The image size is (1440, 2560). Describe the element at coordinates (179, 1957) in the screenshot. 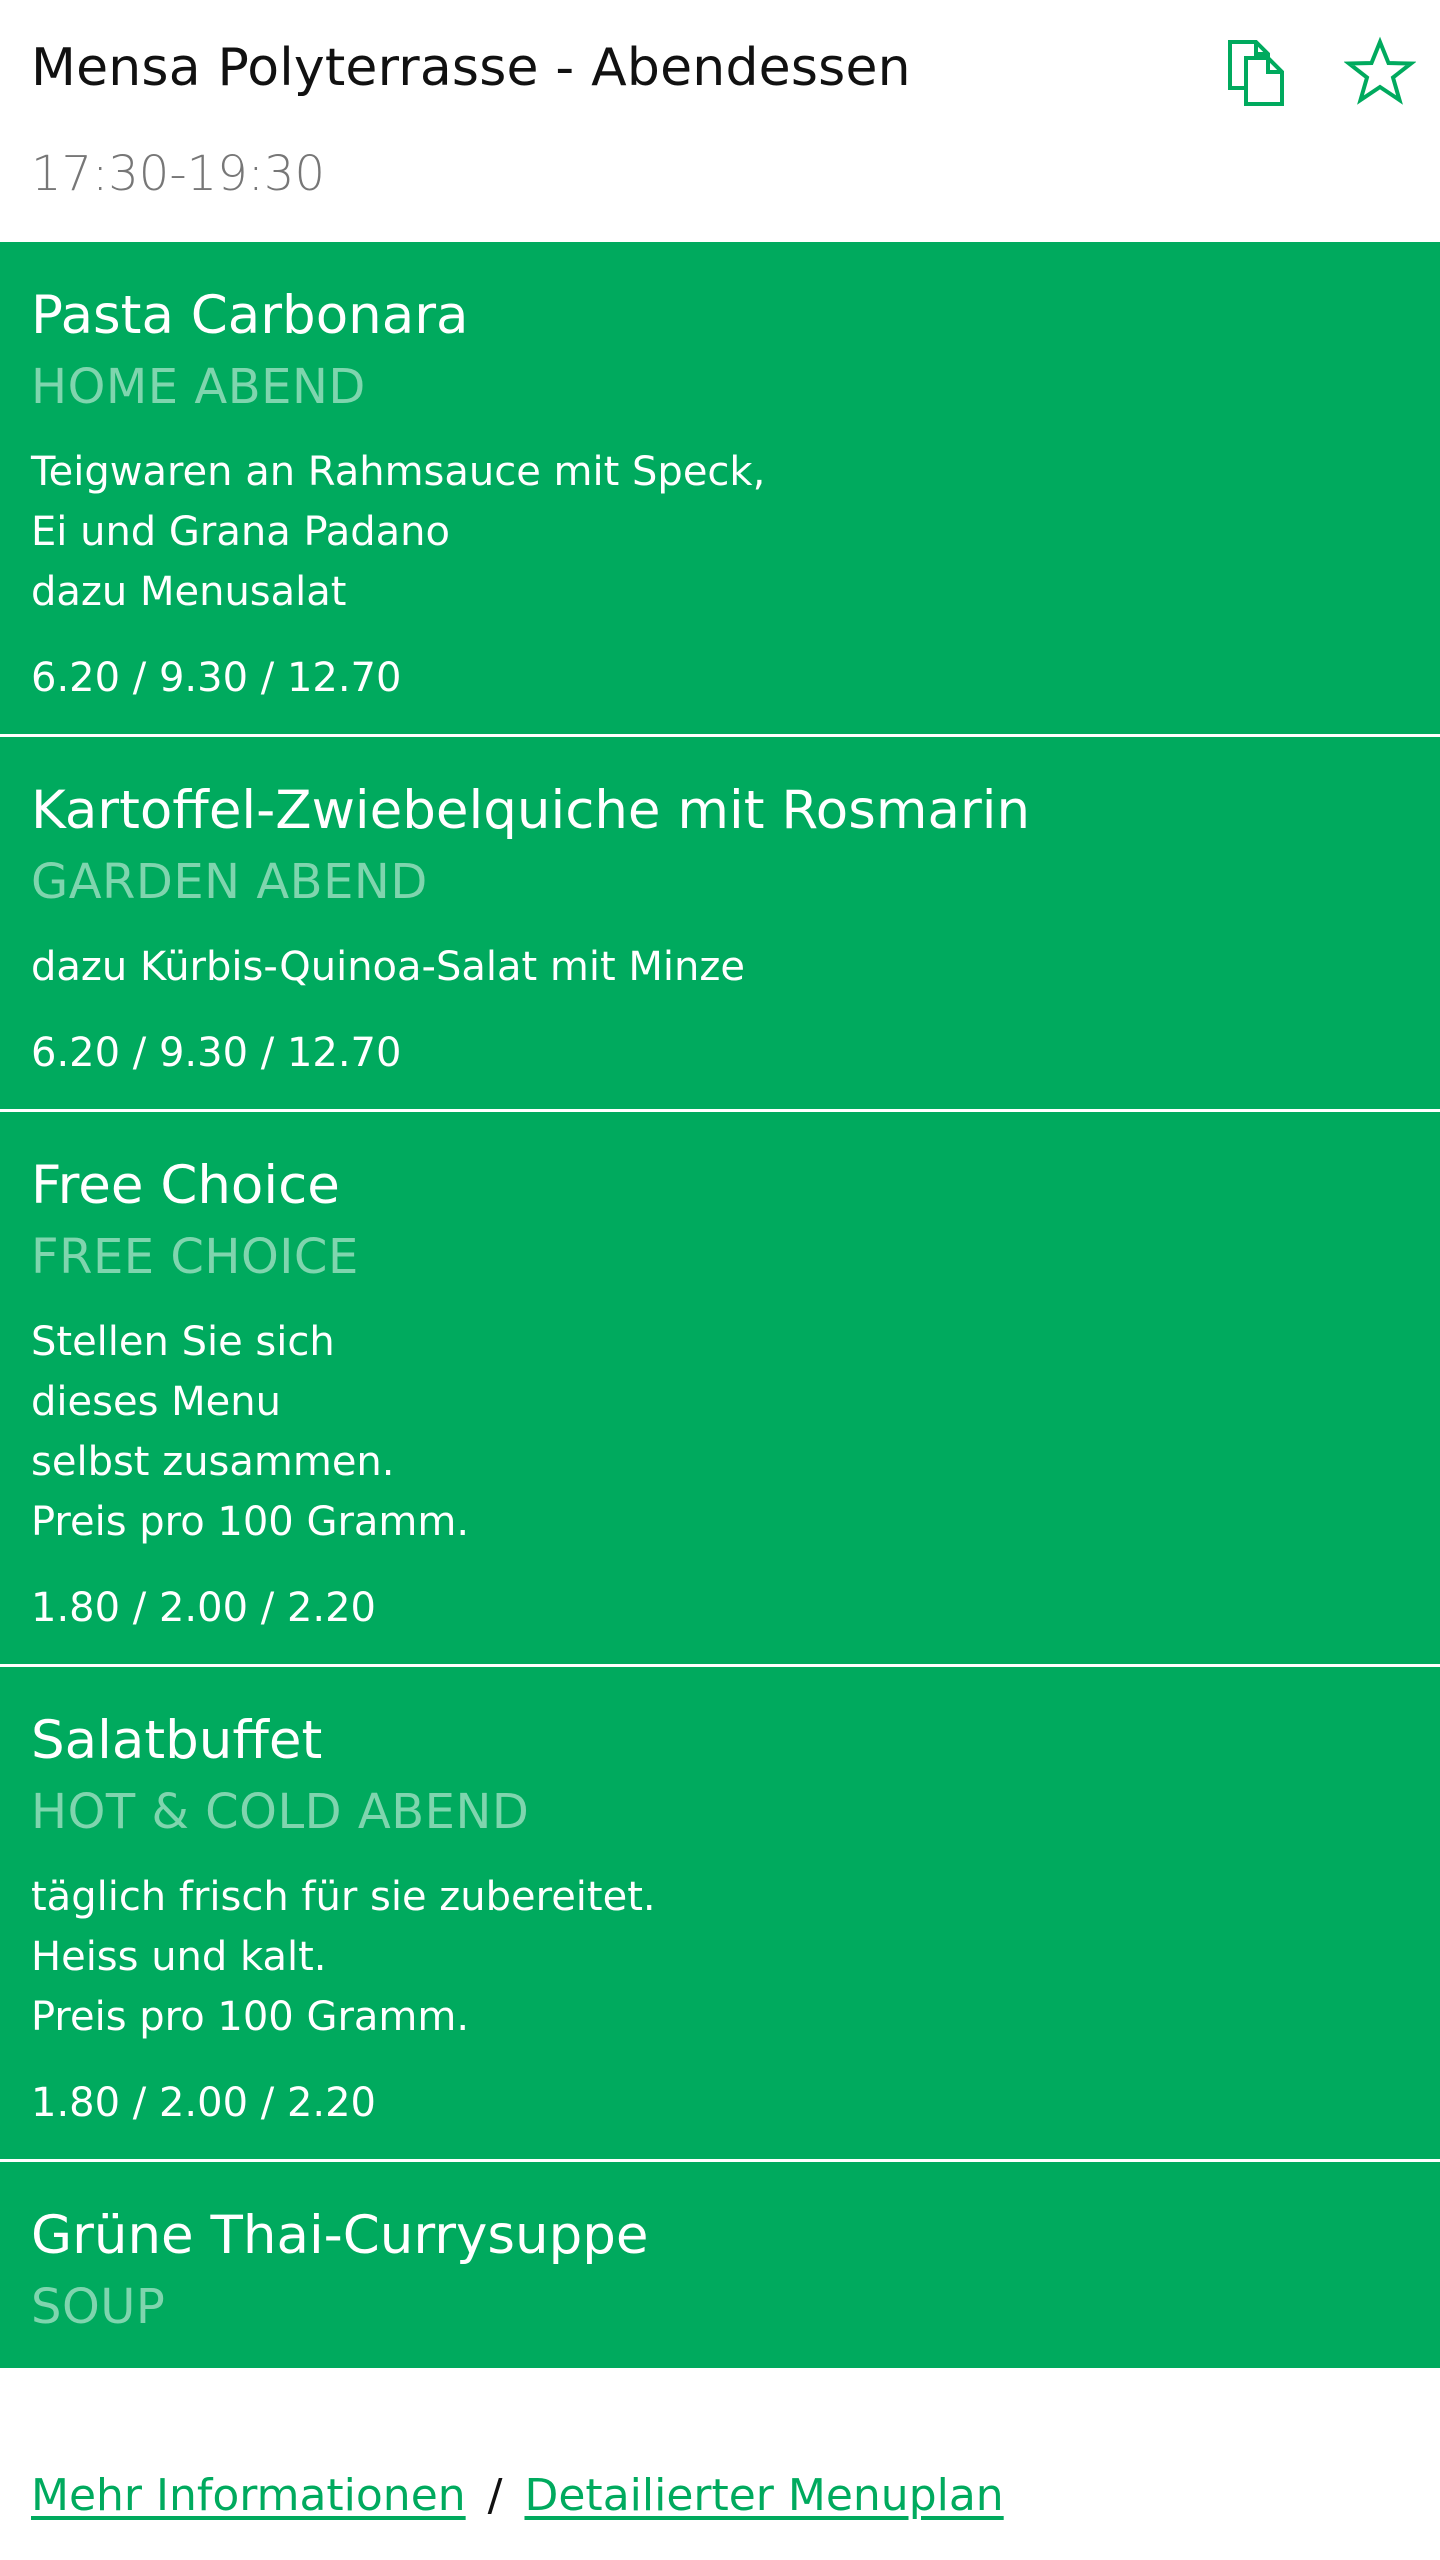

I see `description-line: Heiss und kalt.` at that location.